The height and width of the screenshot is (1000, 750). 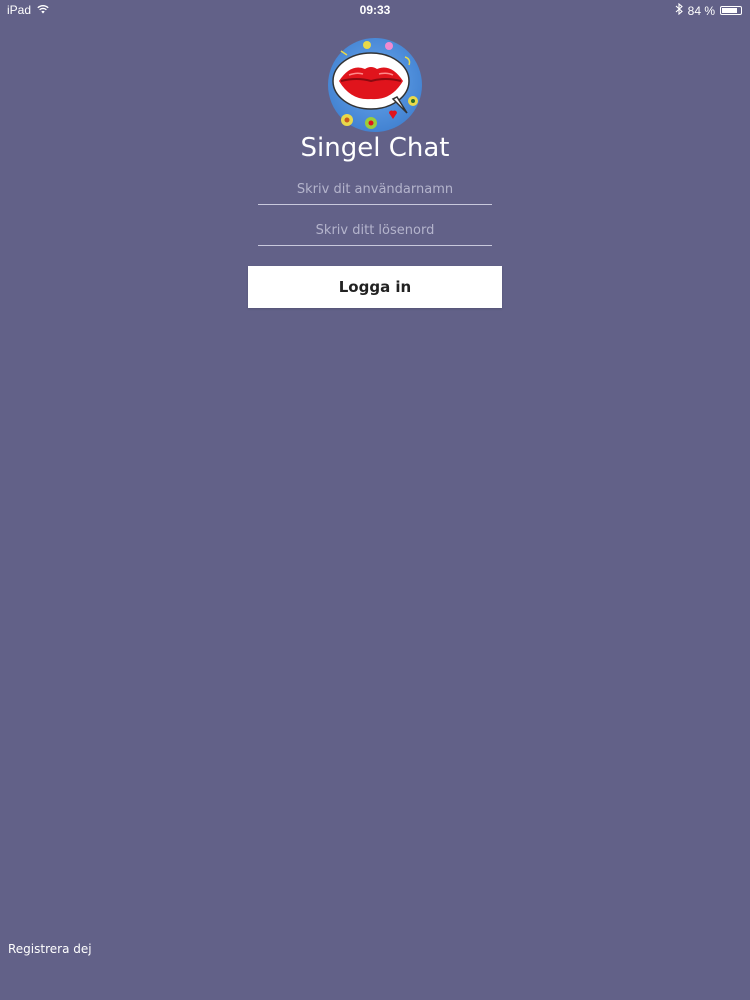 I want to click on username-input, so click(x=375, y=190).